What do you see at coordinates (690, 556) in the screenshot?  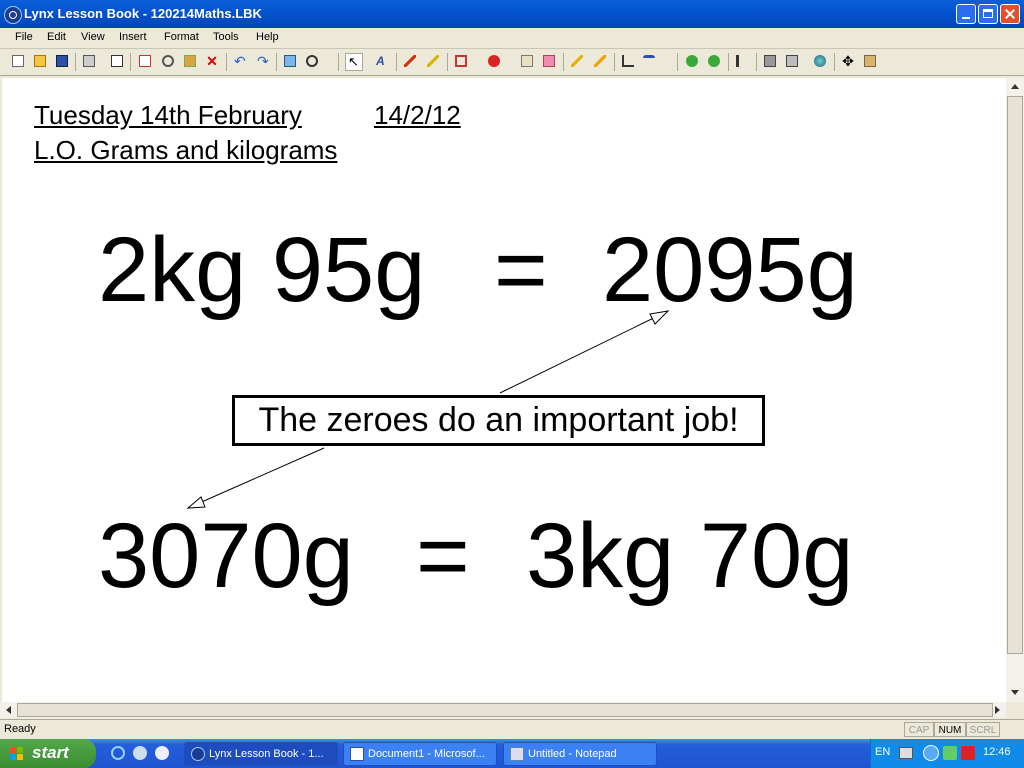 I see `equation2-right: 3kg 70g` at bounding box center [690, 556].